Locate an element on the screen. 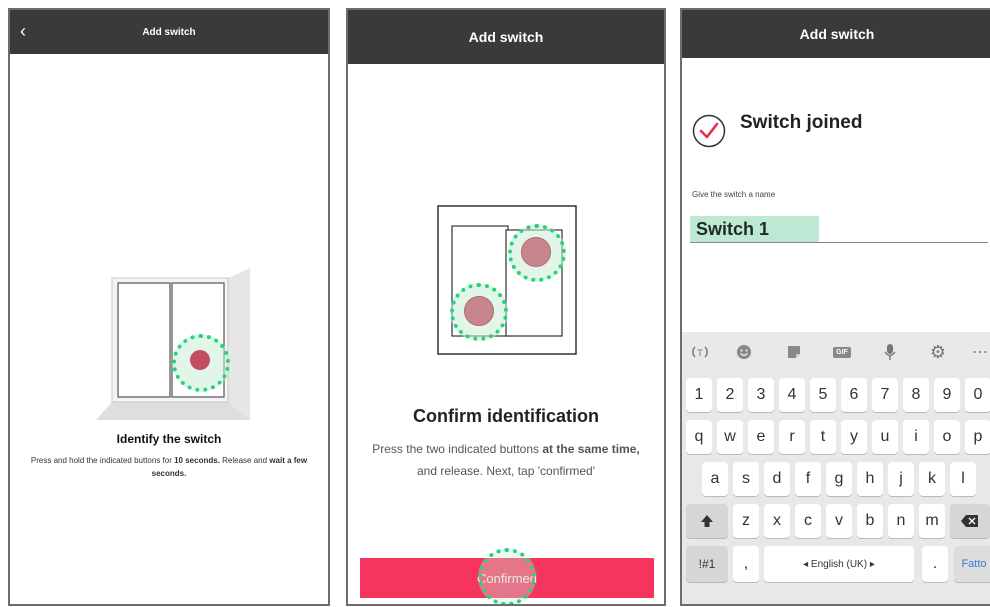 This screenshot has width=990, height=607. page-title: Add switch is located at coordinates (837, 34).